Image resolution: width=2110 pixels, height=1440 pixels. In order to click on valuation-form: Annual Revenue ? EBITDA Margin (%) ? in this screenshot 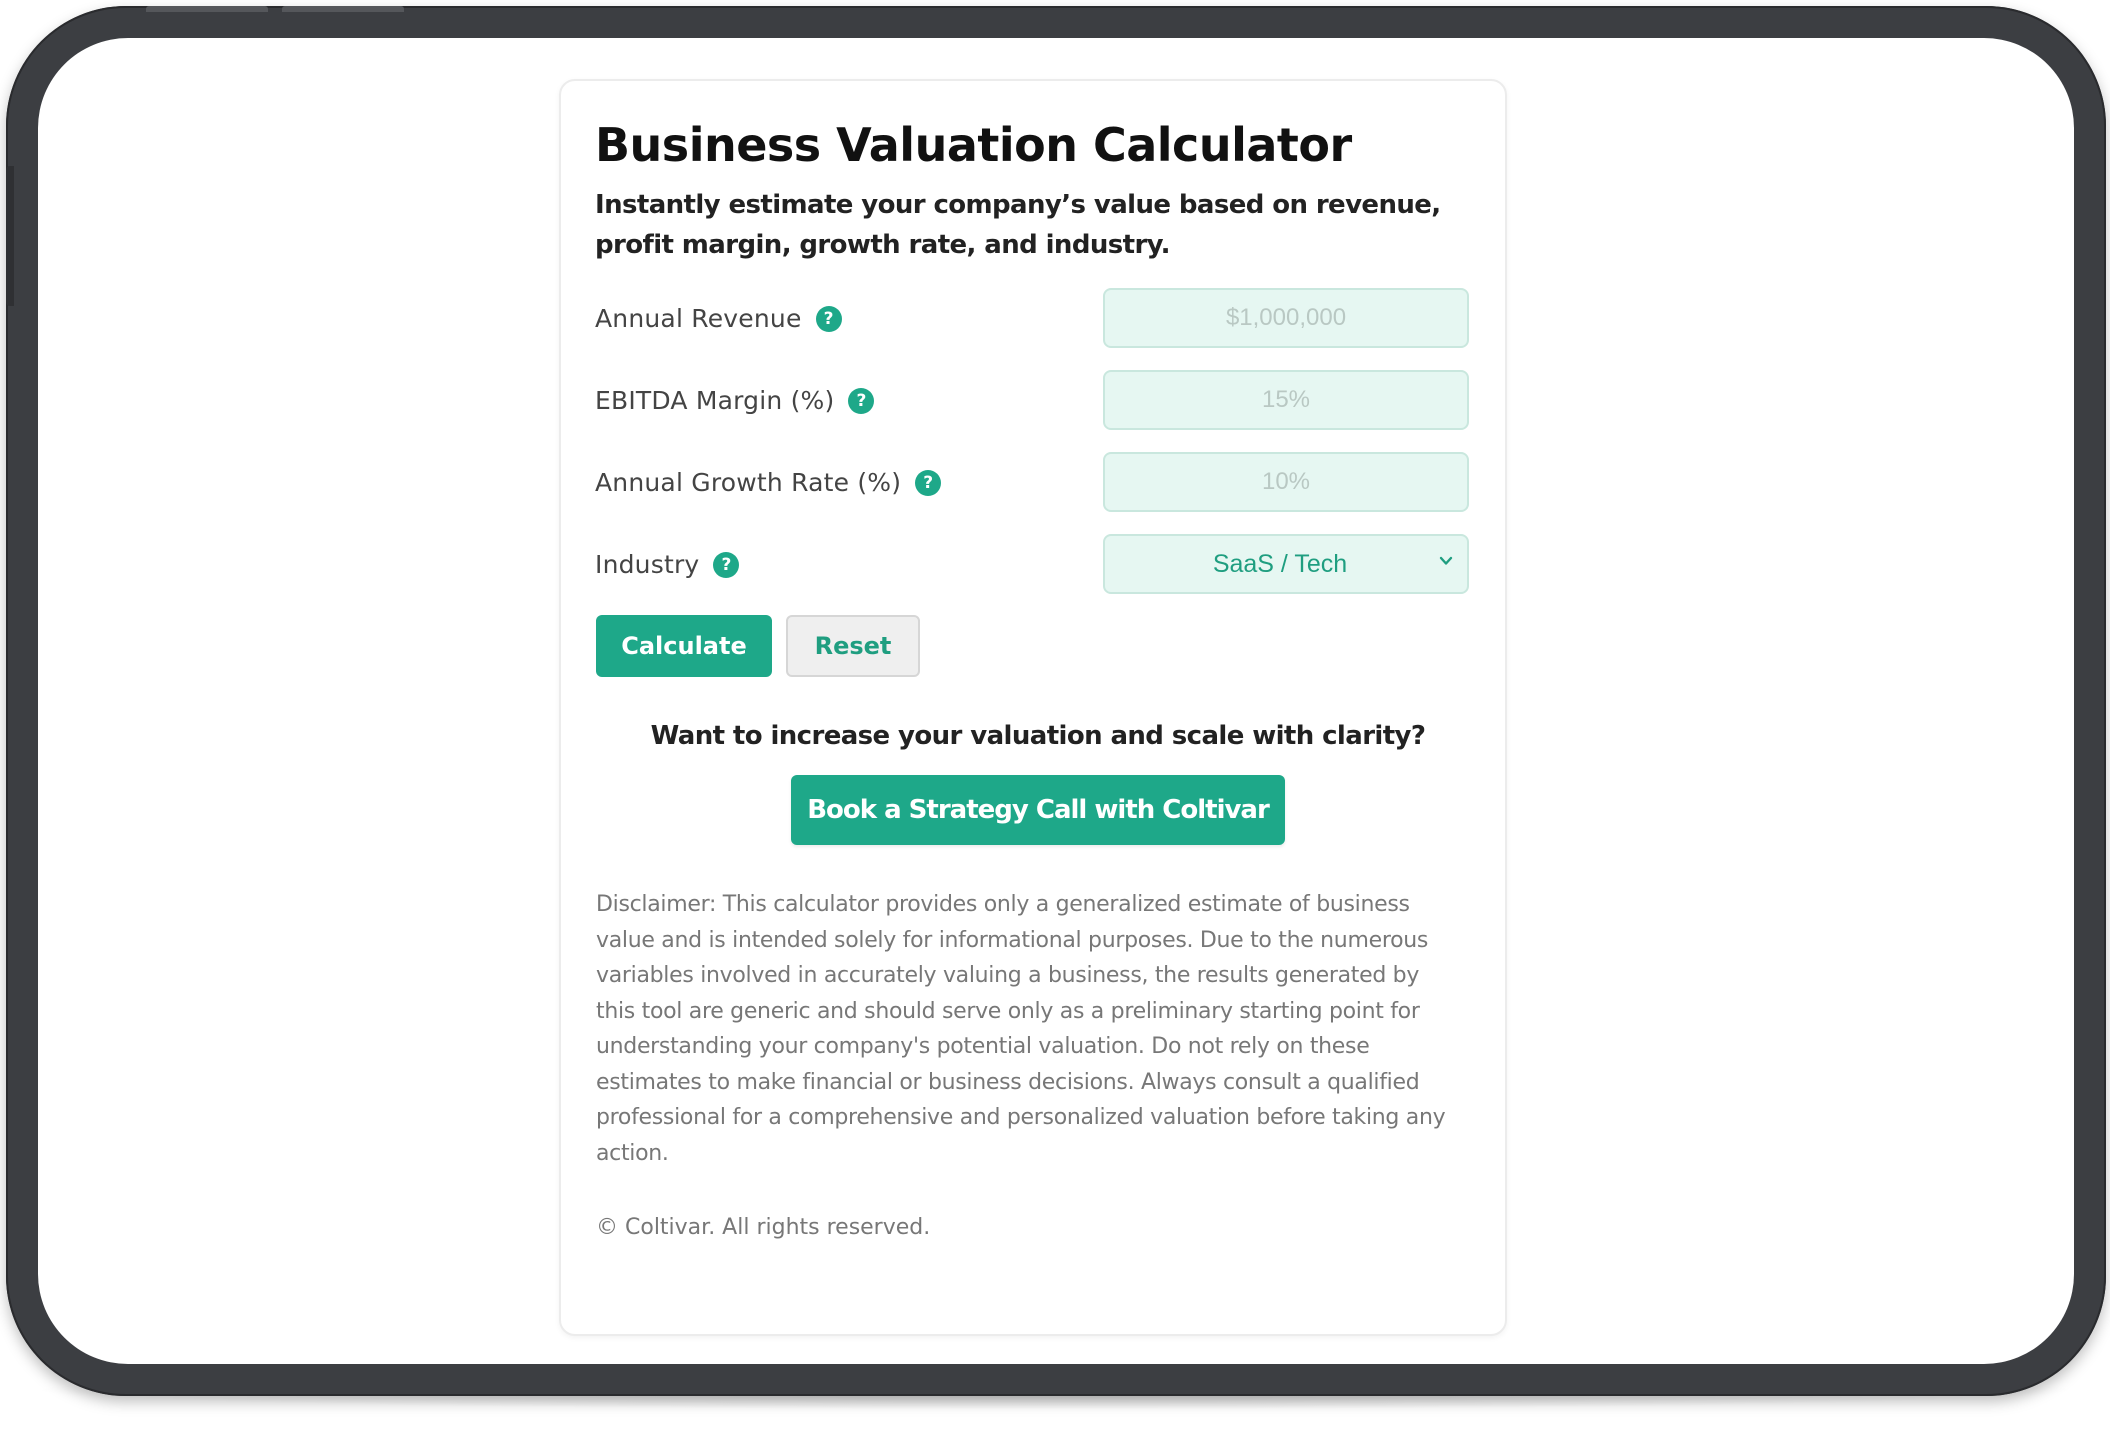, I will do `click(1032, 482)`.